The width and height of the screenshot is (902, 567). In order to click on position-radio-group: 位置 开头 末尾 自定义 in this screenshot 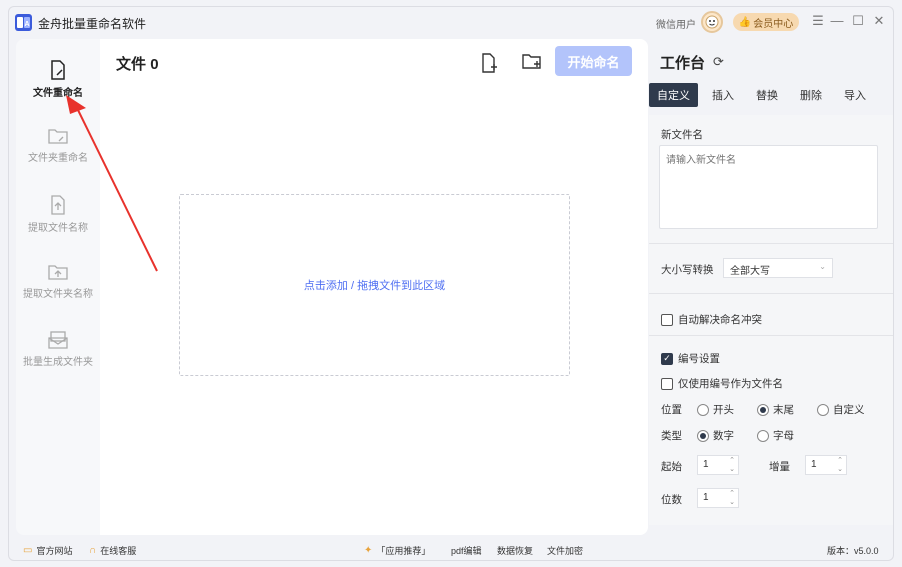, I will do `click(763, 409)`.